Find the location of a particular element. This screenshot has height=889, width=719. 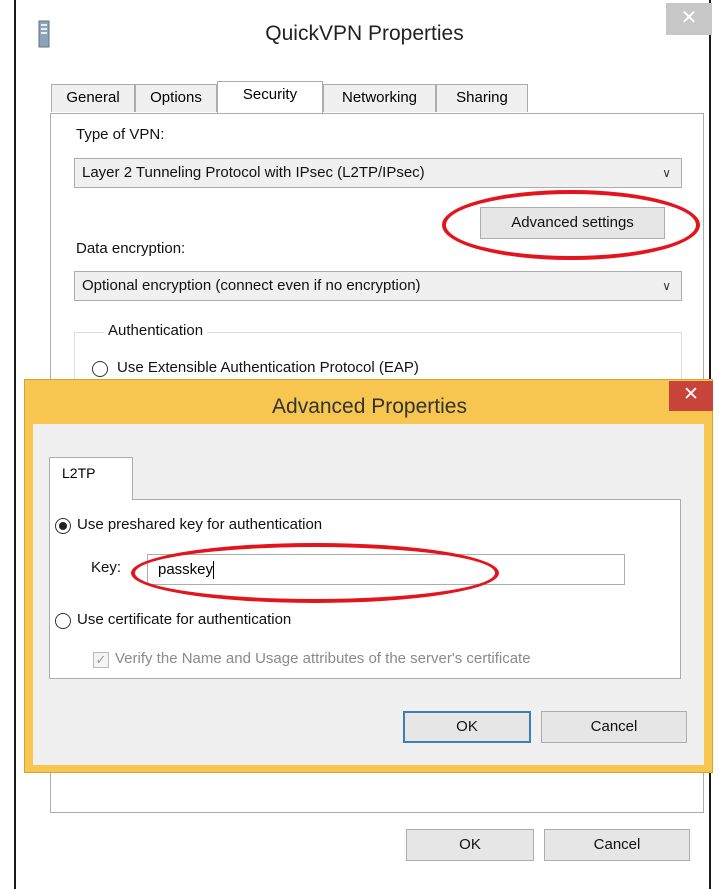

tab-options: Options is located at coordinates (176, 98).